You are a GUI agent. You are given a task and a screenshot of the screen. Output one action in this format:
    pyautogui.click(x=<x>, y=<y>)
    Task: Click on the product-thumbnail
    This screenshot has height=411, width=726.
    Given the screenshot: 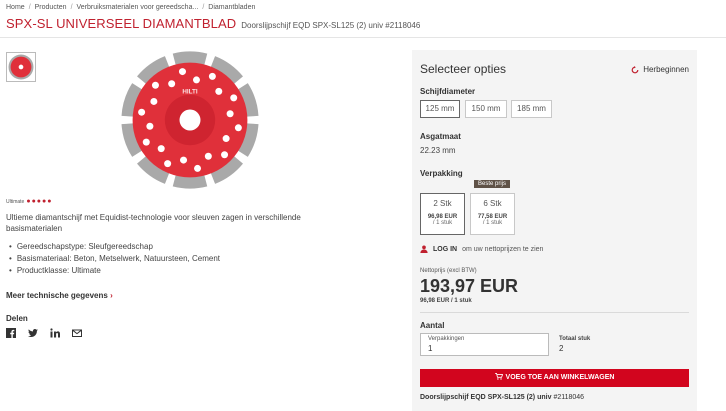 What is the action you would take?
    pyautogui.click(x=21, y=67)
    